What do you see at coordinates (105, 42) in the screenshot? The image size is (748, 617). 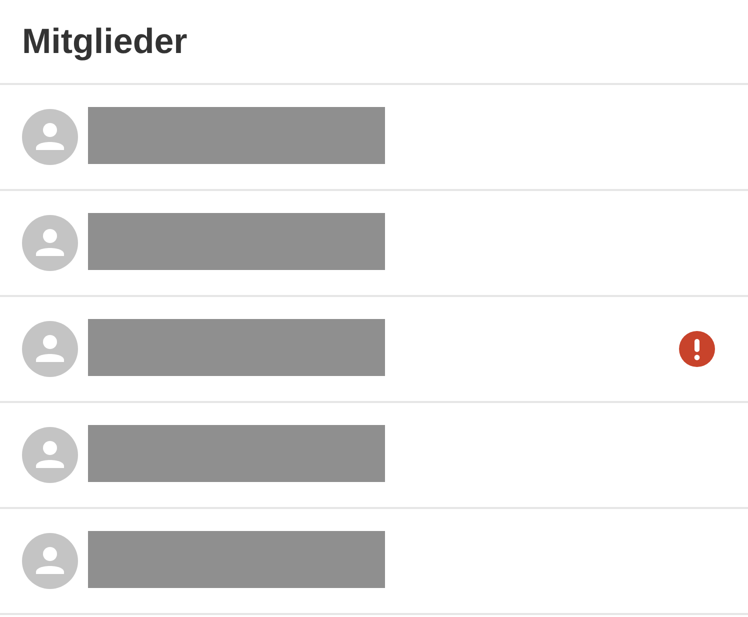 I see `page-title: Mitglieder` at bounding box center [105, 42].